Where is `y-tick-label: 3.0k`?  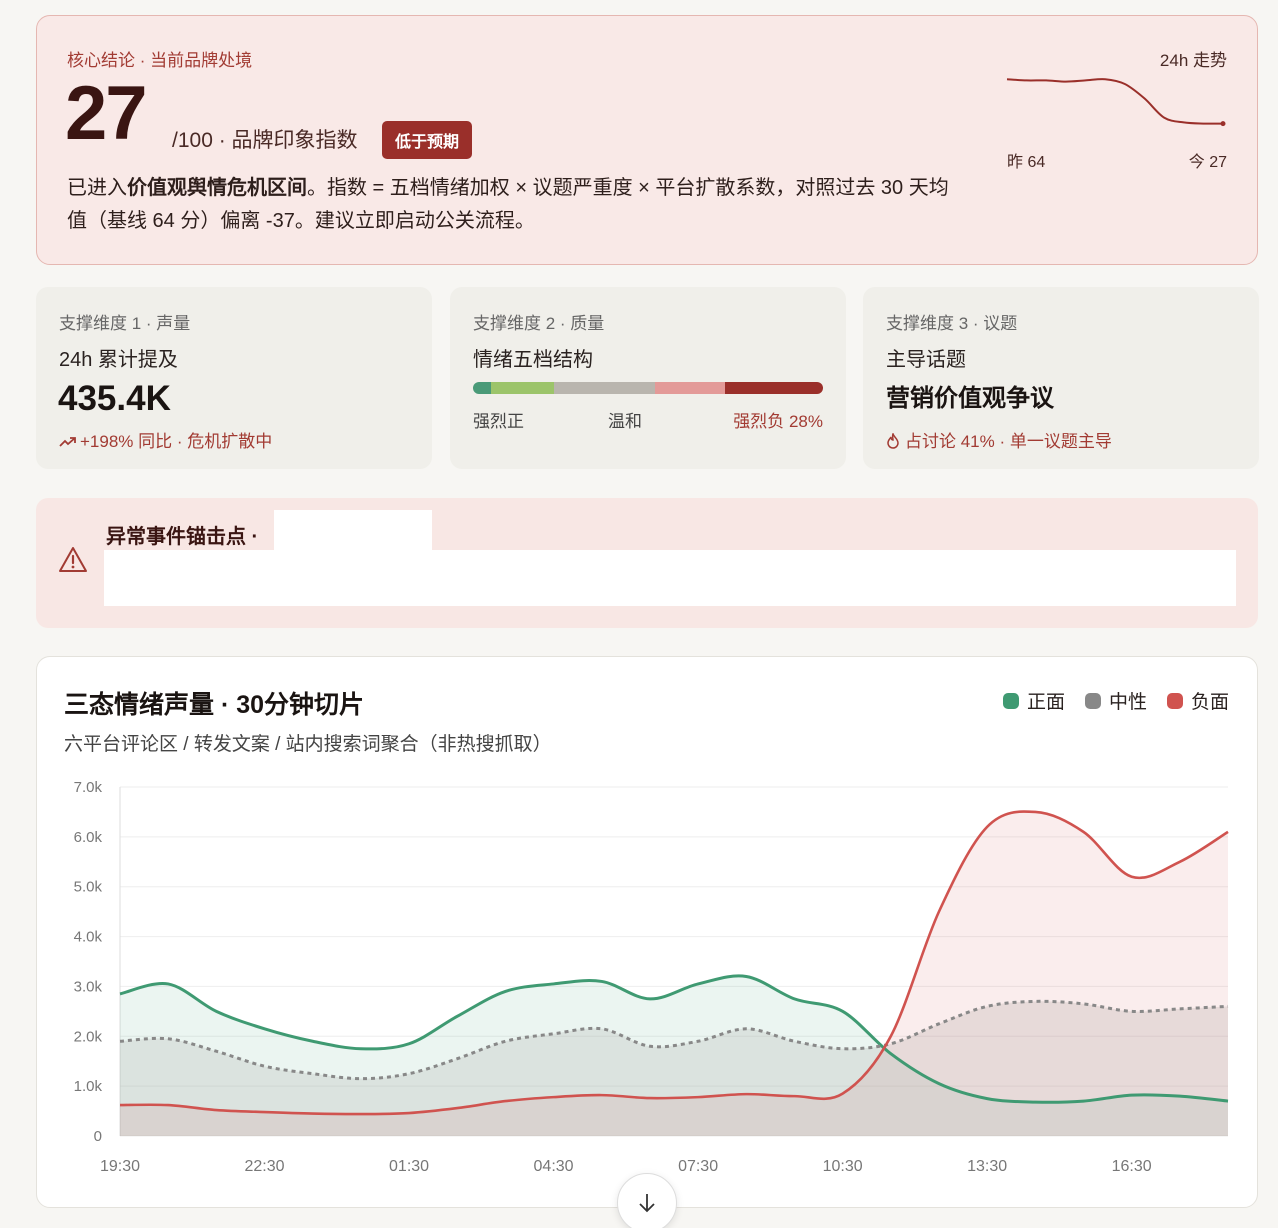
y-tick-label: 3.0k is located at coordinates (88, 986).